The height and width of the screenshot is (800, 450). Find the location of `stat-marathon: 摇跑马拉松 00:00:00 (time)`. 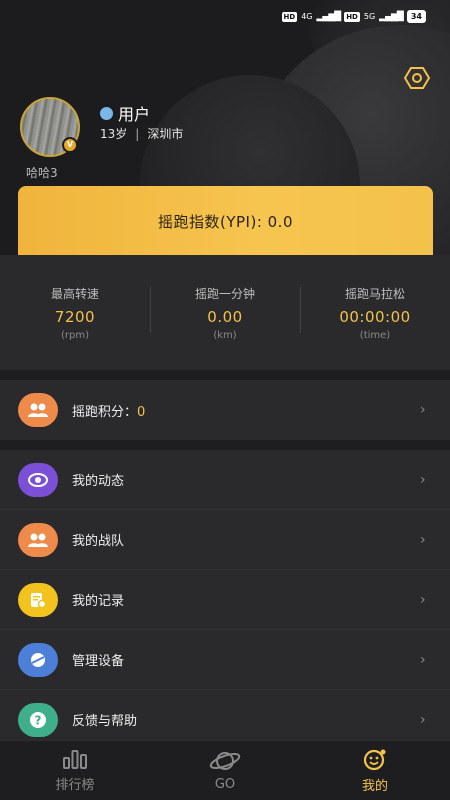

stat-marathon: 摇跑马拉松 00:00:00 (time) is located at coordinates (375, 313).